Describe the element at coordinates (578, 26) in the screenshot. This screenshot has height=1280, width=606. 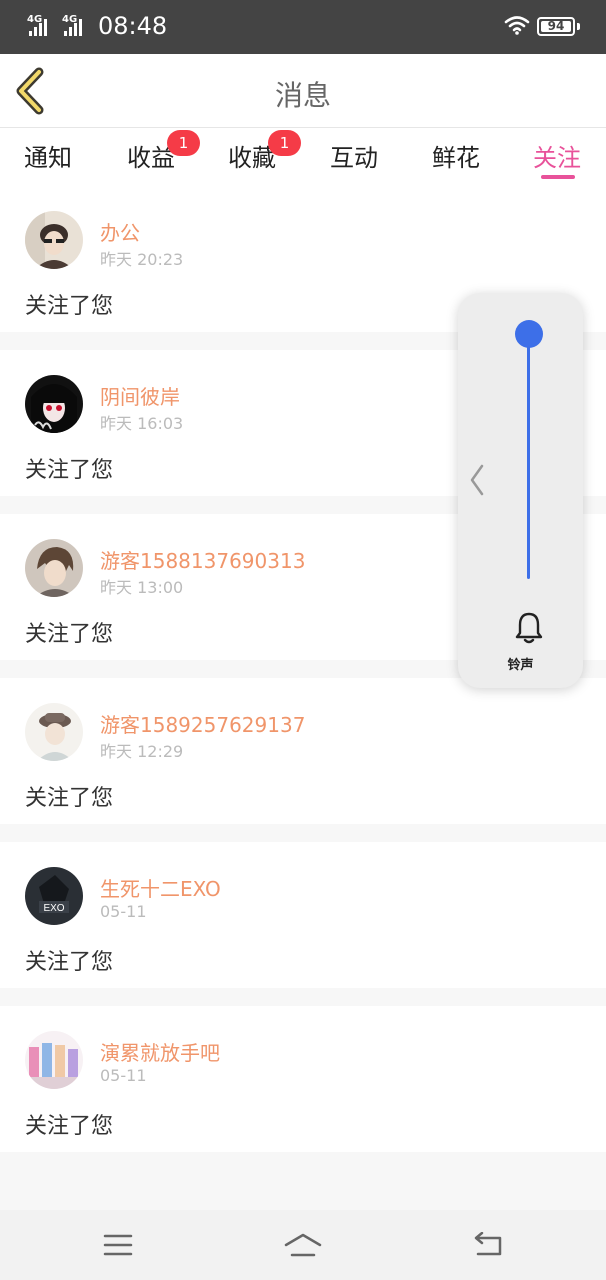
I see `battery-tip` at that location.